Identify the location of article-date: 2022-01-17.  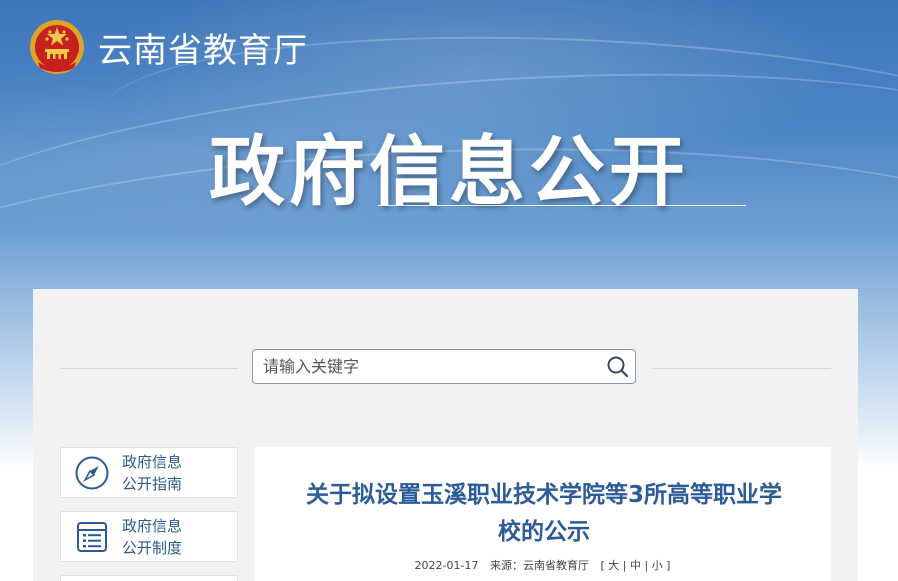
(446, 565).